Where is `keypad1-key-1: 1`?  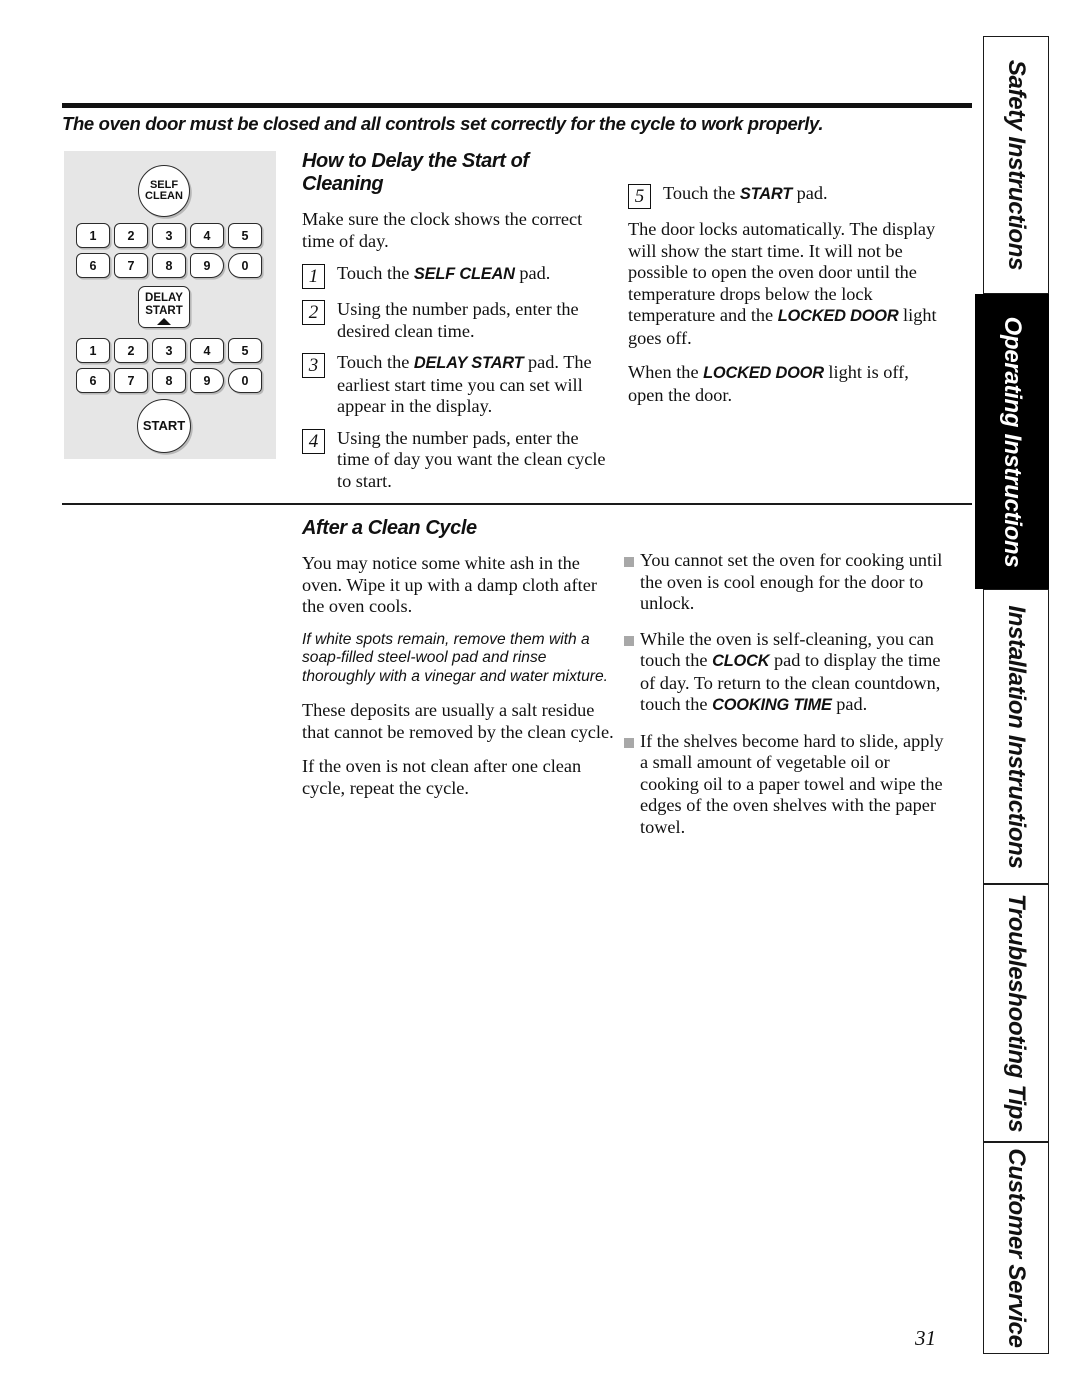 keypad1-key-1: 1 is located at coordinates (93, 235).